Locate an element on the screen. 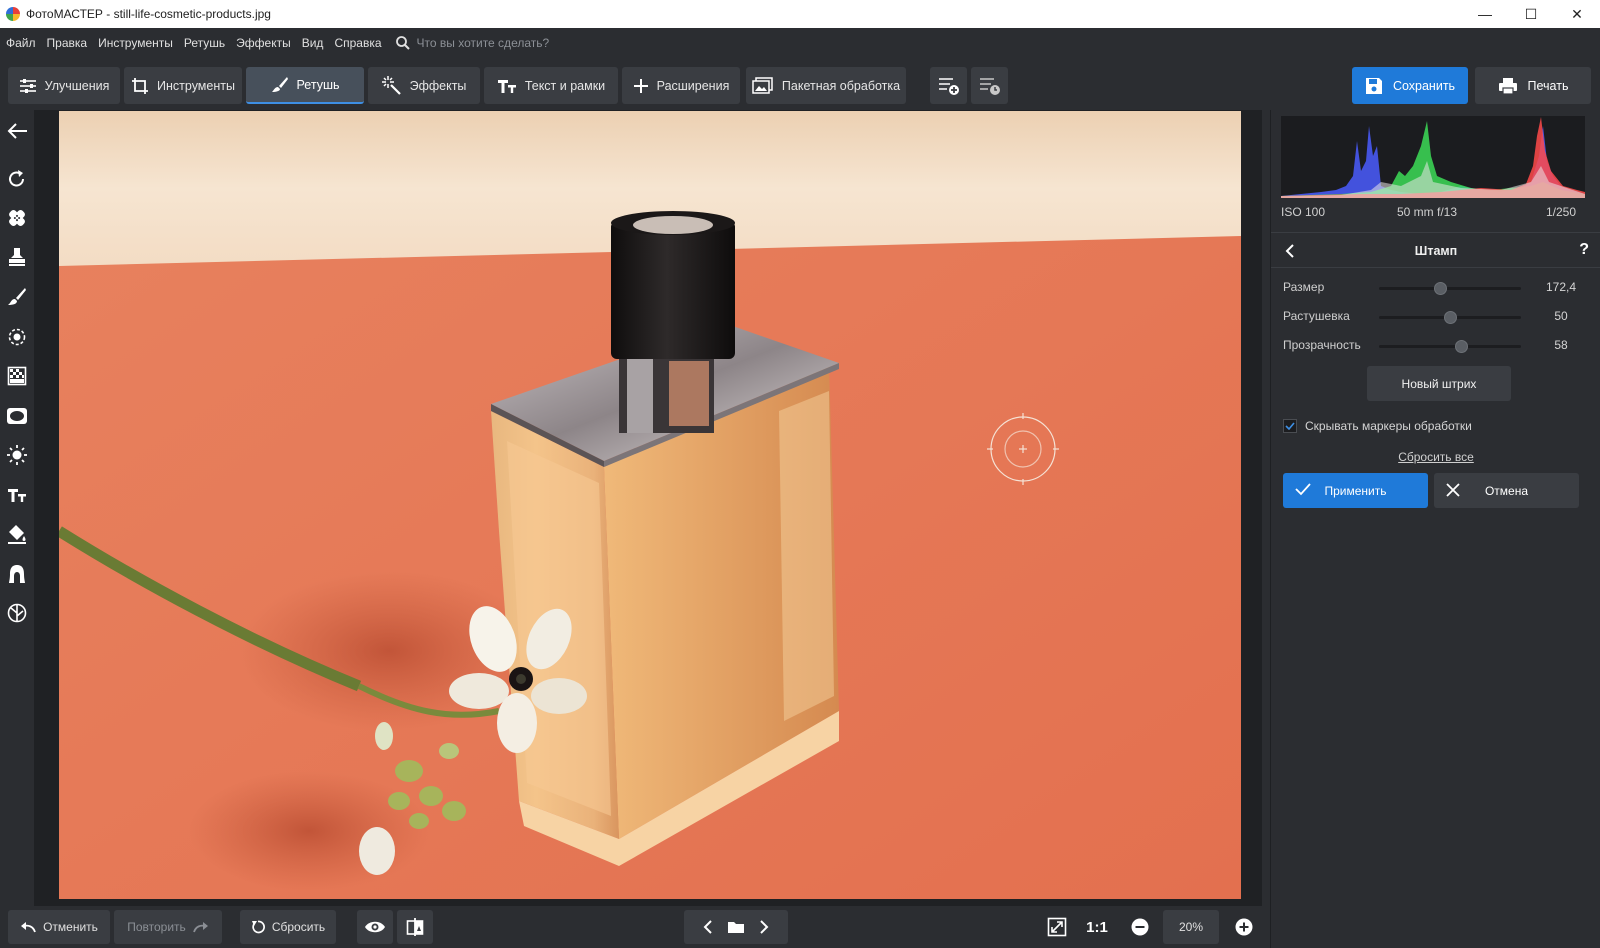 The image size is (1600, 948). radial-filter-icon is located at coordinates (17, 337).